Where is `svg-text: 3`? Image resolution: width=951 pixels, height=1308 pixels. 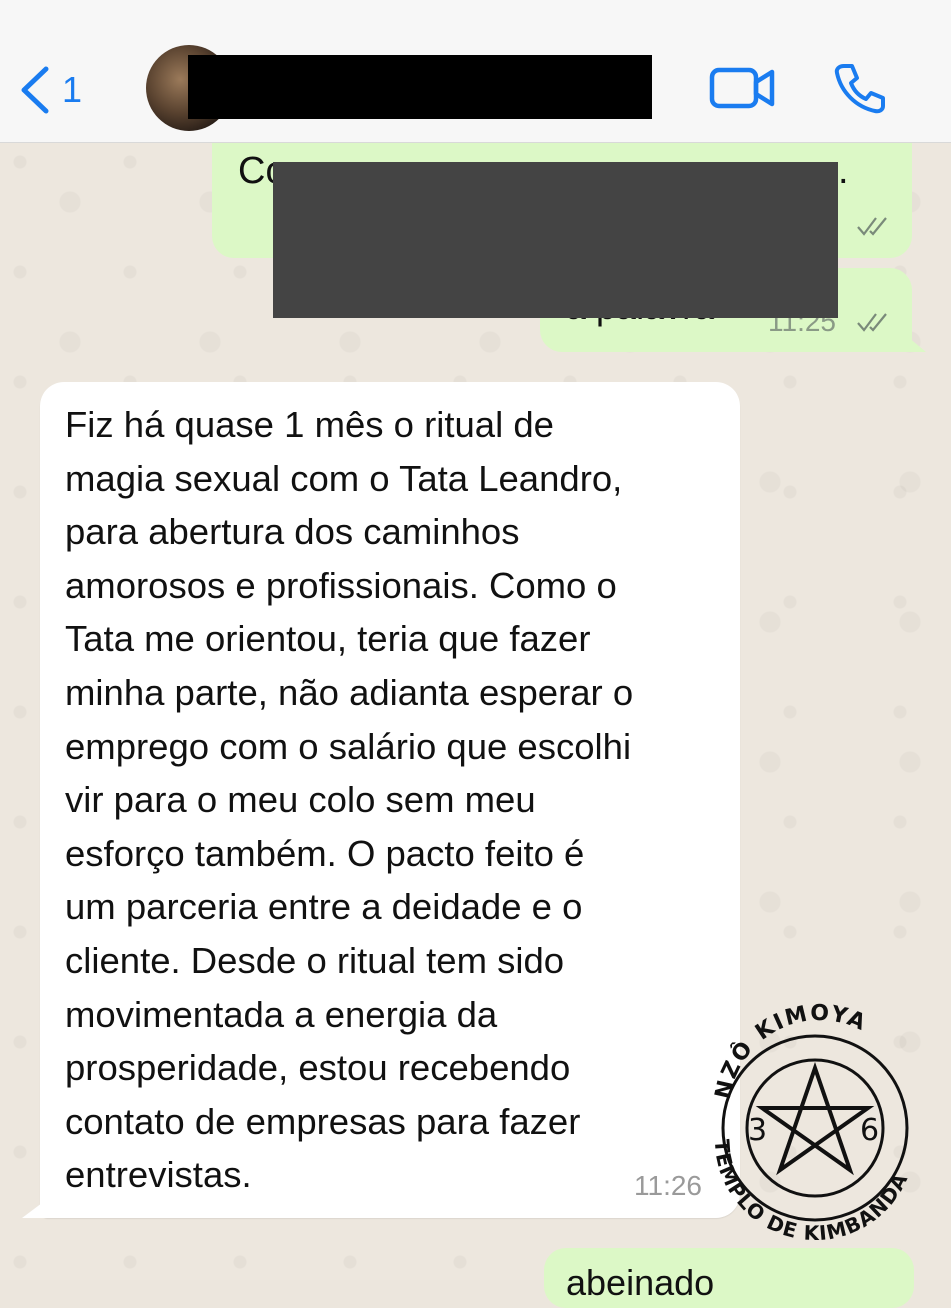
svg-text: 3 is located at coordinates (757, 1130).